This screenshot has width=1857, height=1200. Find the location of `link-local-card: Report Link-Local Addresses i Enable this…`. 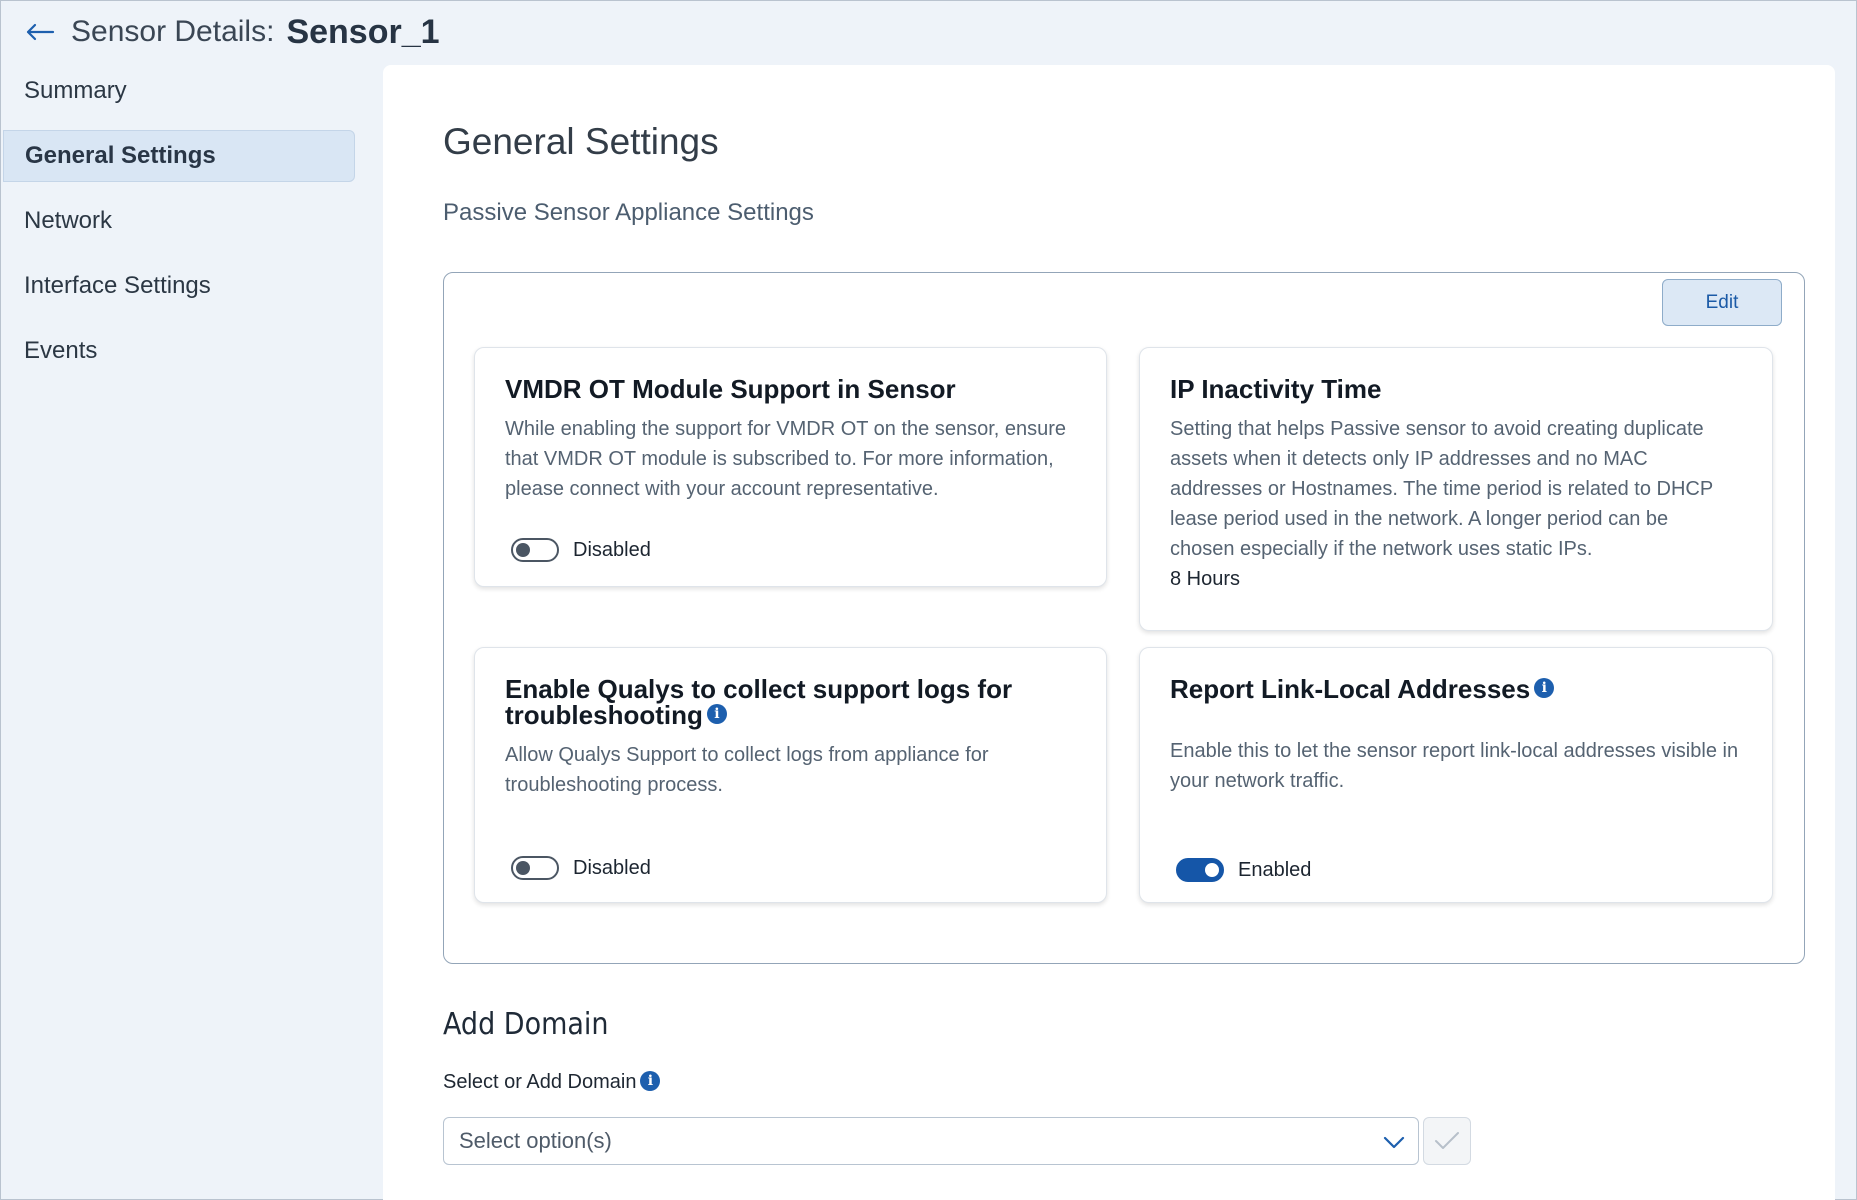

link-local-card: Report Link-Local Addresses i Enable this… is located at coordinates (1456, 775).